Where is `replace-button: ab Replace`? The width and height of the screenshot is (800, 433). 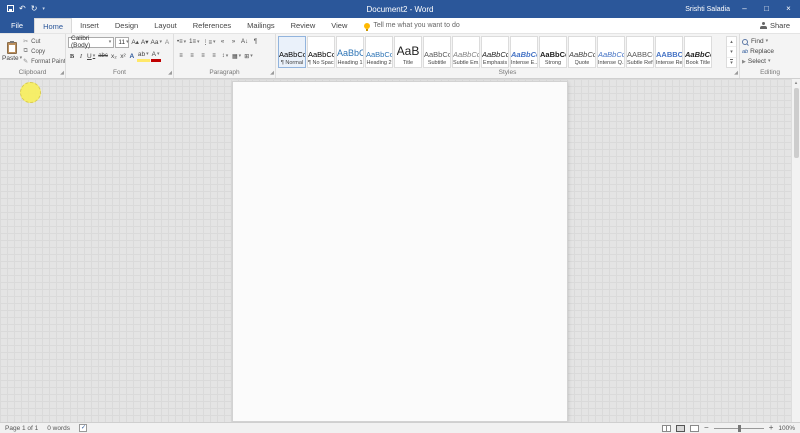
replace-button: ab Replace is located at coordinates (770, 51).